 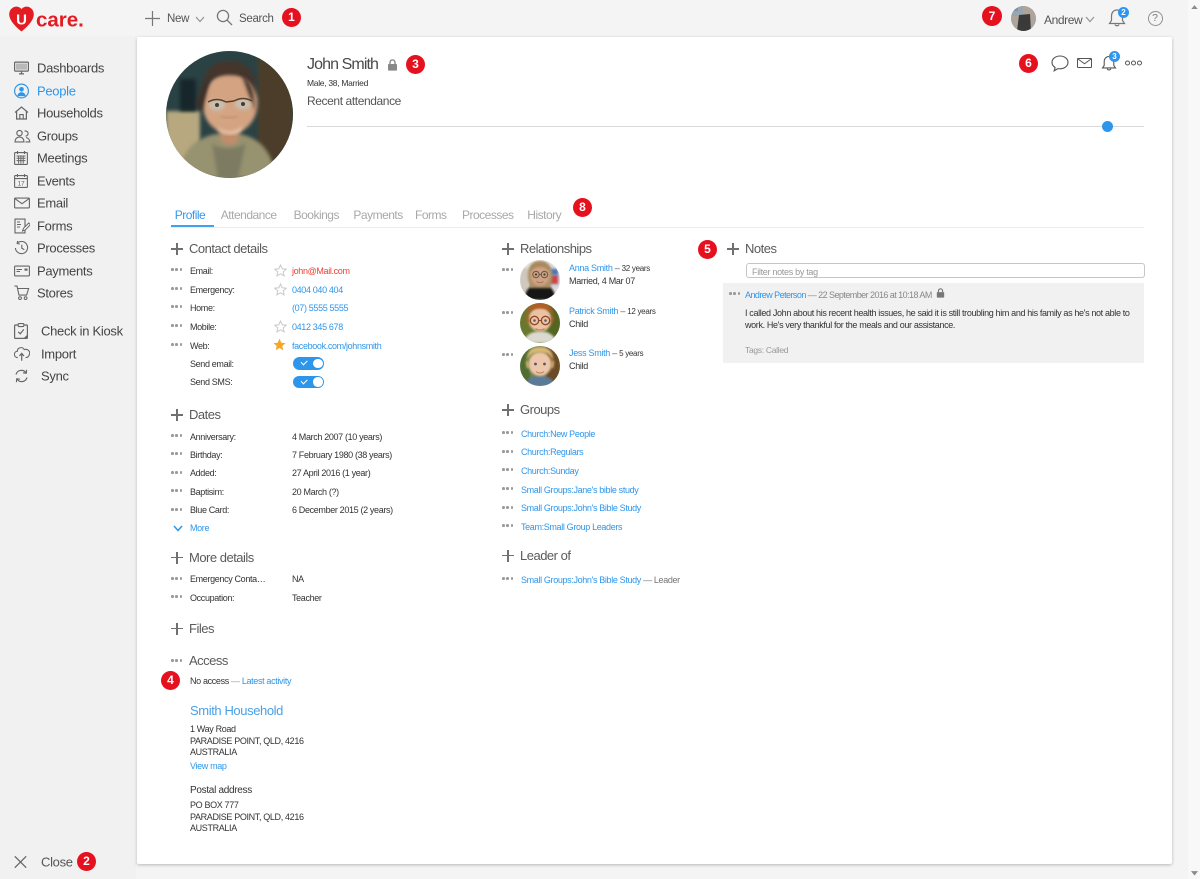 I want to click on svg-text: care., so click(x=60, y=20).